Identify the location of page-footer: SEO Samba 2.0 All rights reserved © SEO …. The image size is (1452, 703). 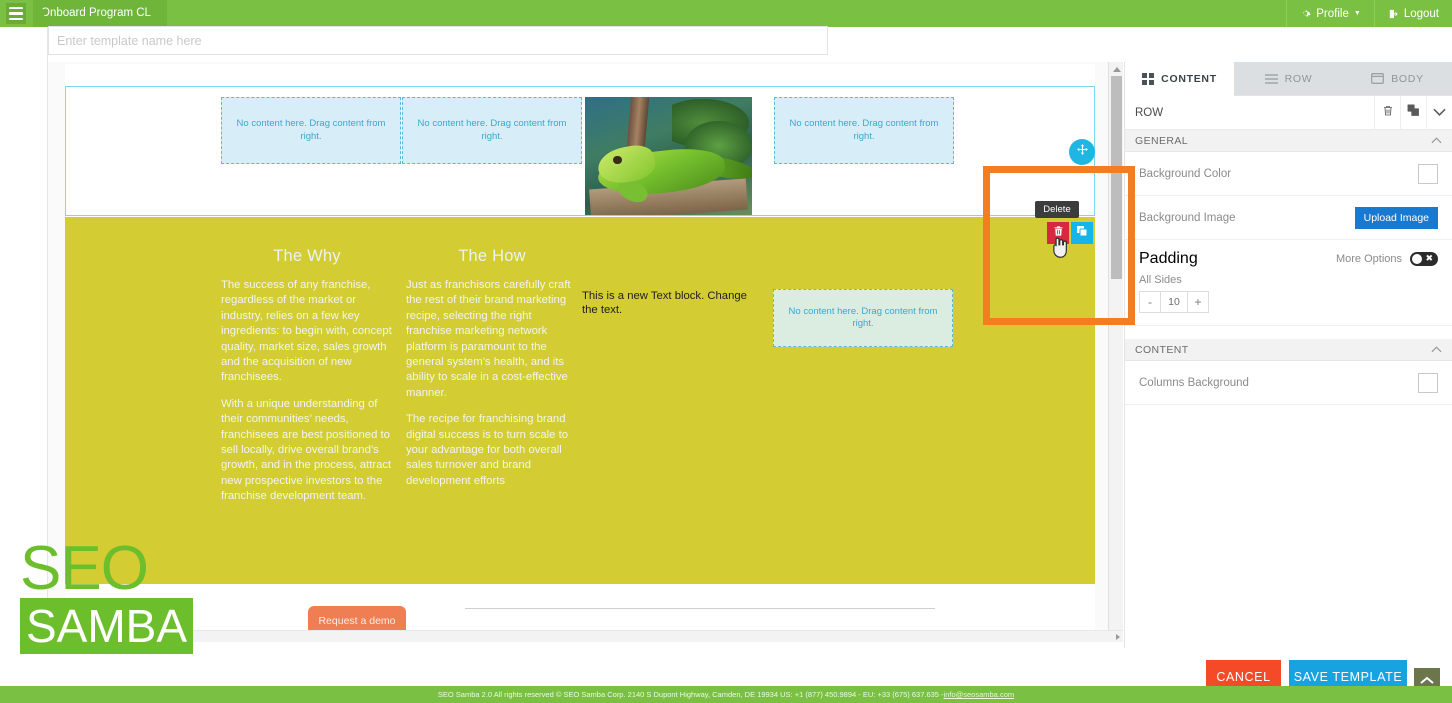
(726, 694).